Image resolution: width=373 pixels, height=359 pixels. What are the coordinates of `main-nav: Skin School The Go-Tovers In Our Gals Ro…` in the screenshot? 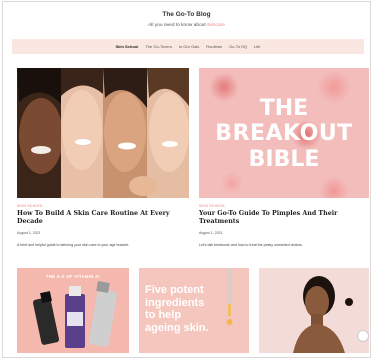 It's located at (188, 46).